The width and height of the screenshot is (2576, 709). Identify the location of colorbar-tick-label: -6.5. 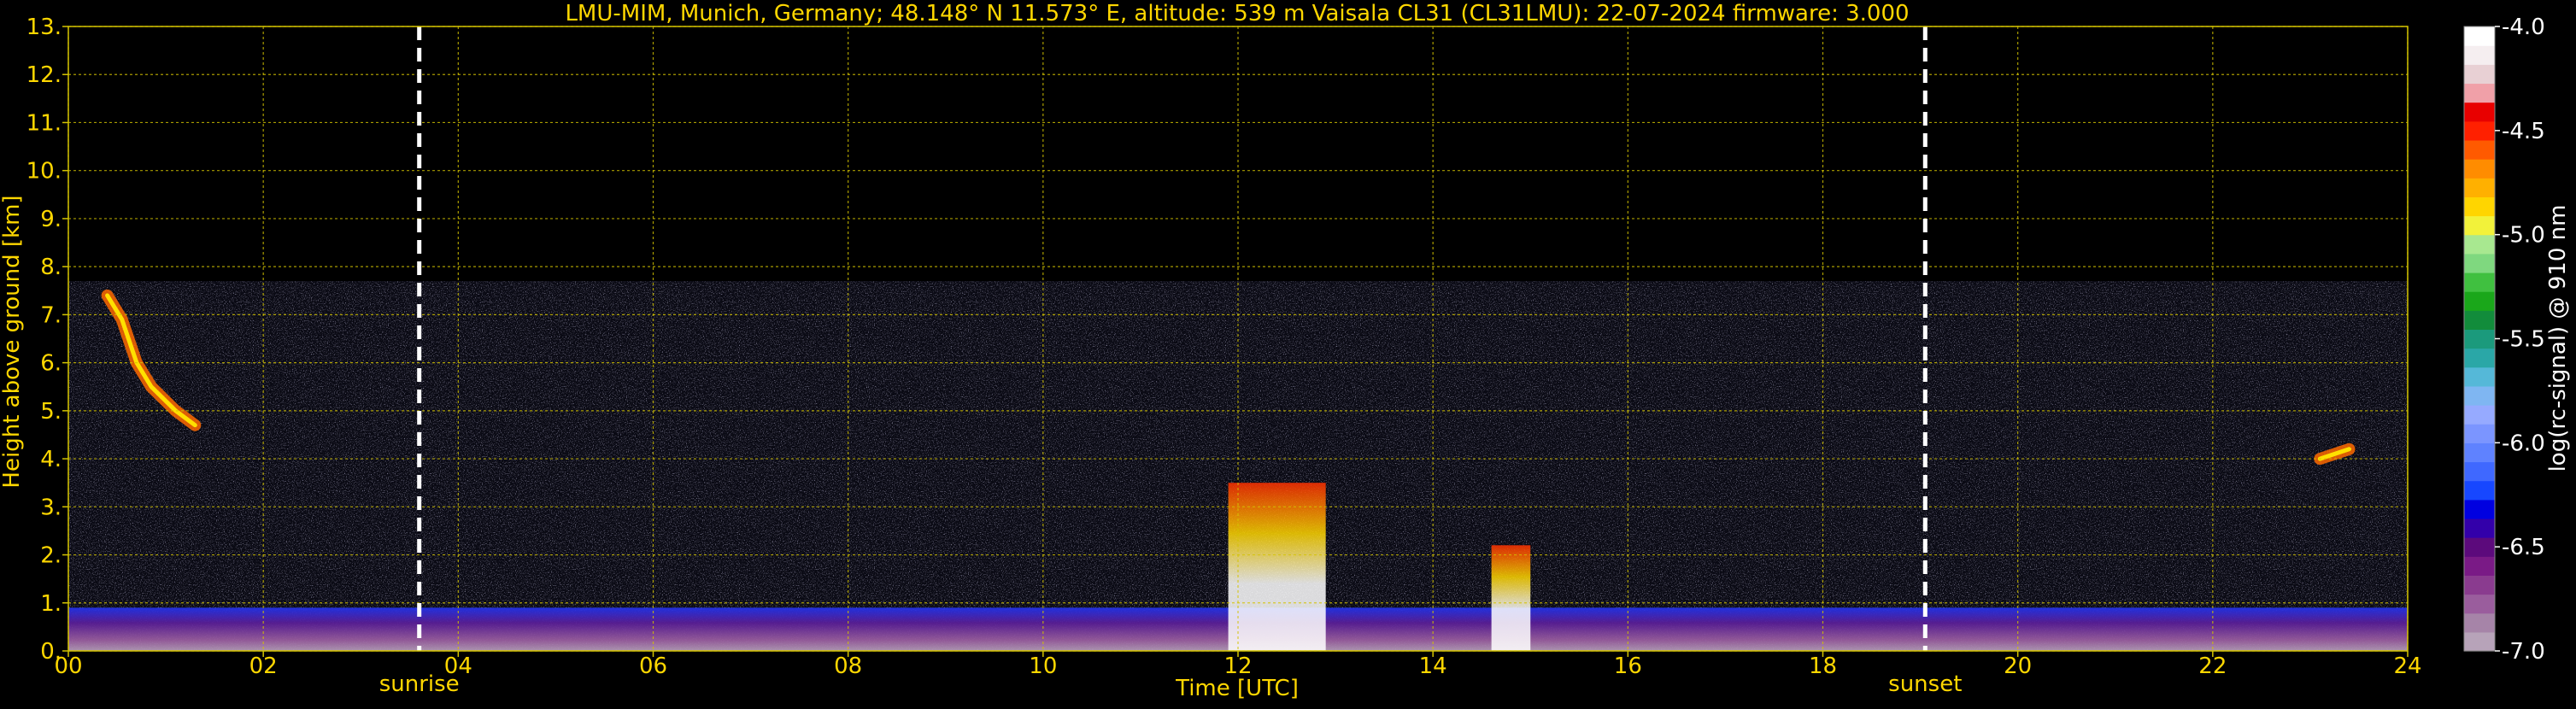
(2523, 547).